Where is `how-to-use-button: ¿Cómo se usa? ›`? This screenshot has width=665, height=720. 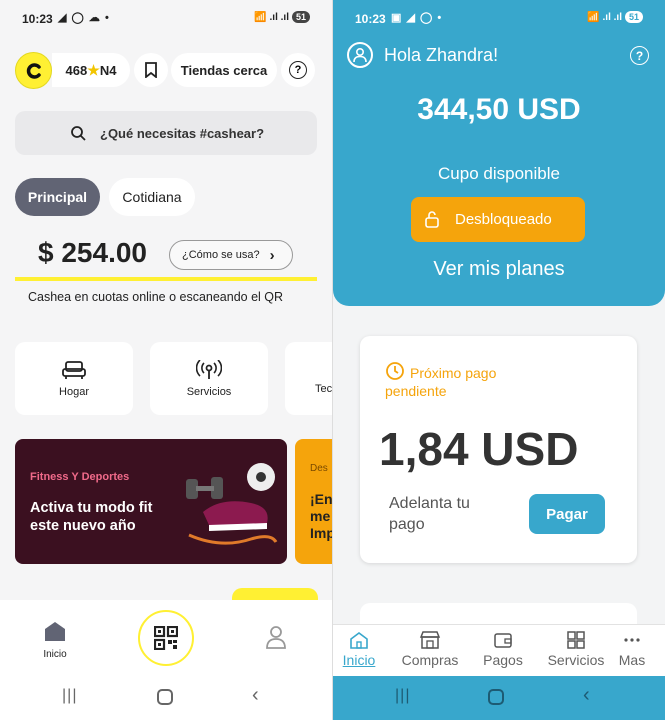
how-to-use-button: ¿Cómo se usa? › is located at coordinates (231, 255).